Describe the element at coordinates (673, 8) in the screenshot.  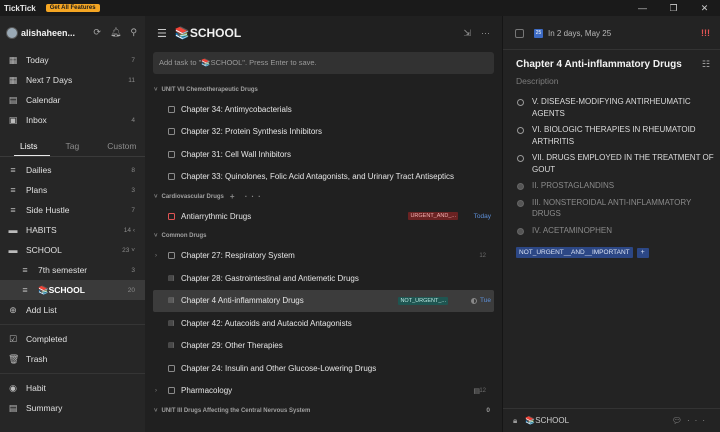
I see `maximize-button: ❐` at that location.